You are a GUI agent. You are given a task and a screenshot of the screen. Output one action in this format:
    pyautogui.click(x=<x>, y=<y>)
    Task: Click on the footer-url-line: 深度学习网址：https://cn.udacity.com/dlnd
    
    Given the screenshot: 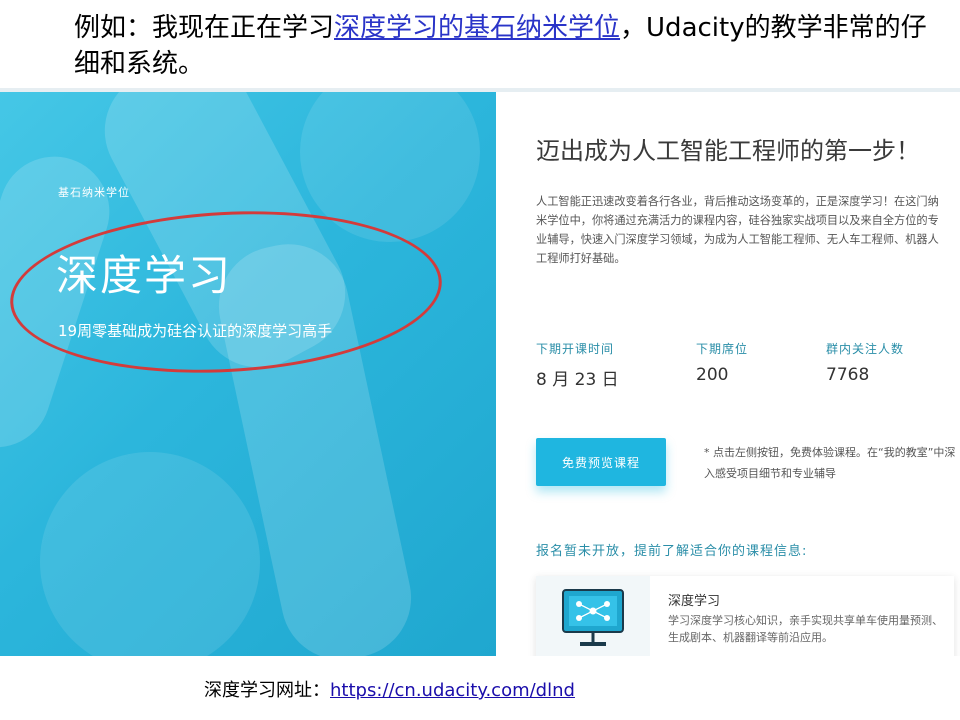 What is the action you would take?
    pyautogui.click(x=389, y=689)
    